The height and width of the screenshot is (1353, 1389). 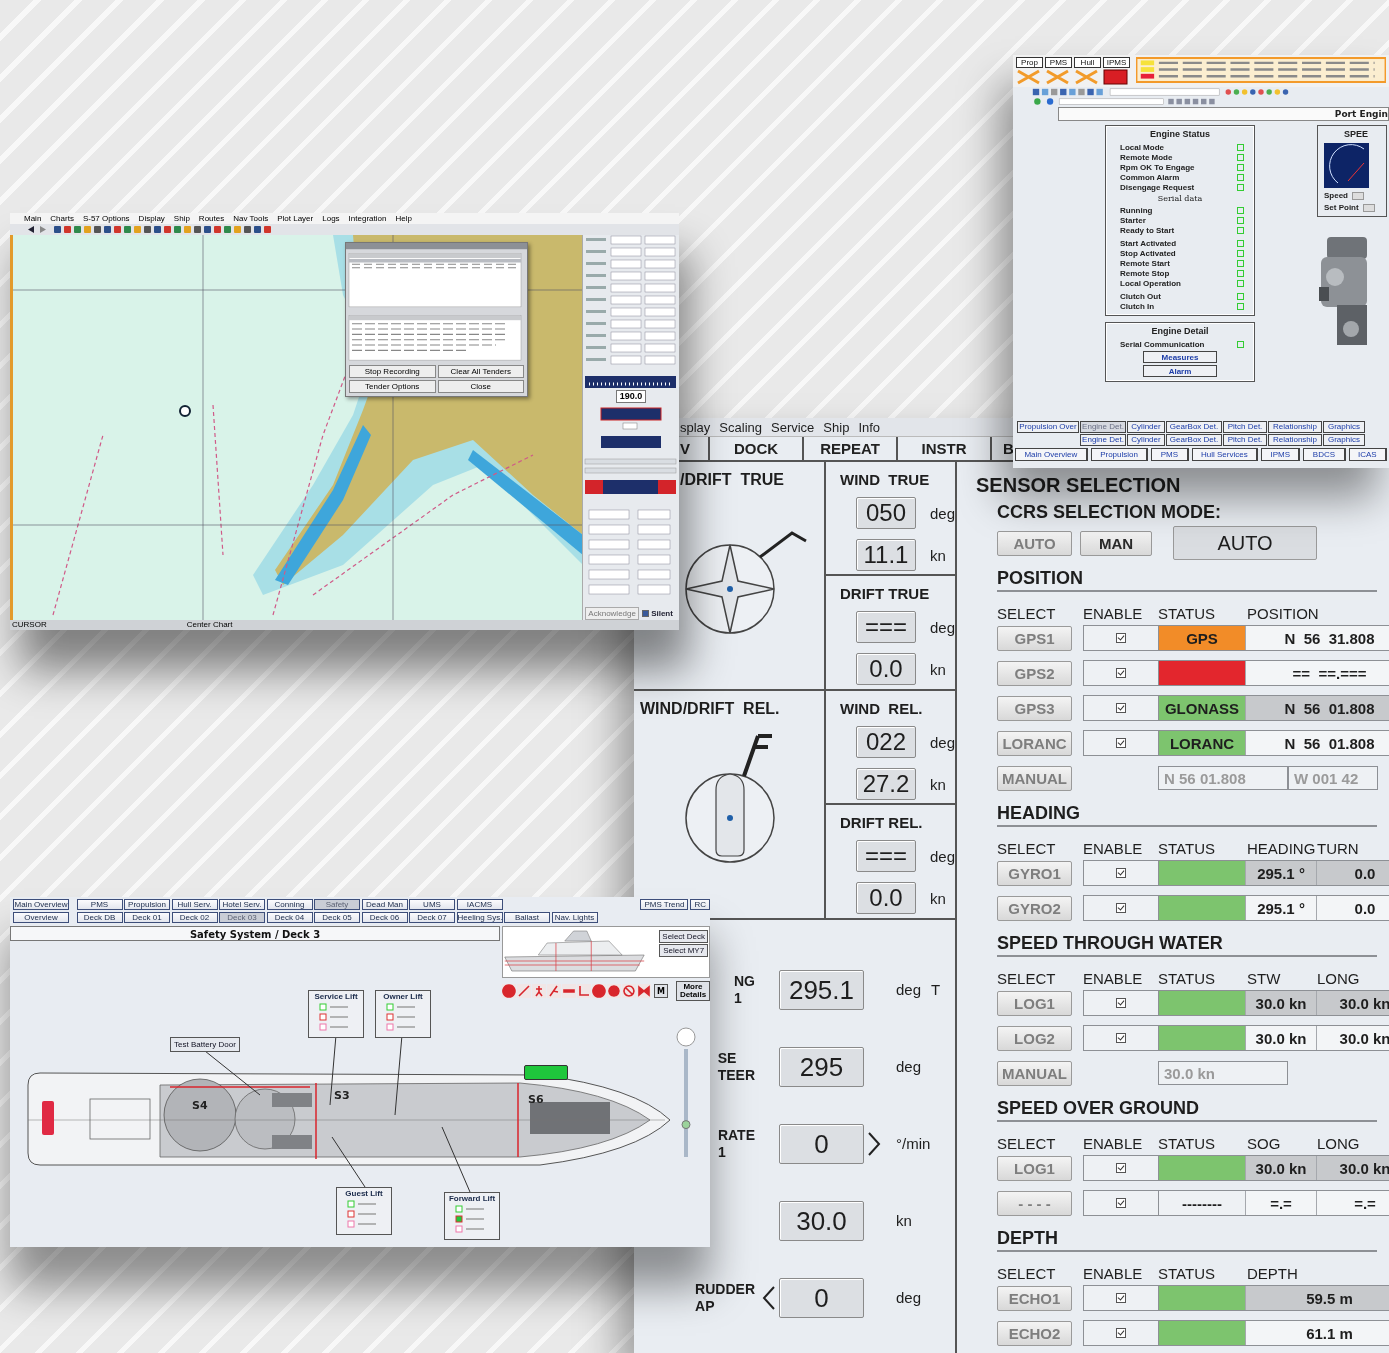 I want to click on tab: Dead Man, so click(x=384, y=904).